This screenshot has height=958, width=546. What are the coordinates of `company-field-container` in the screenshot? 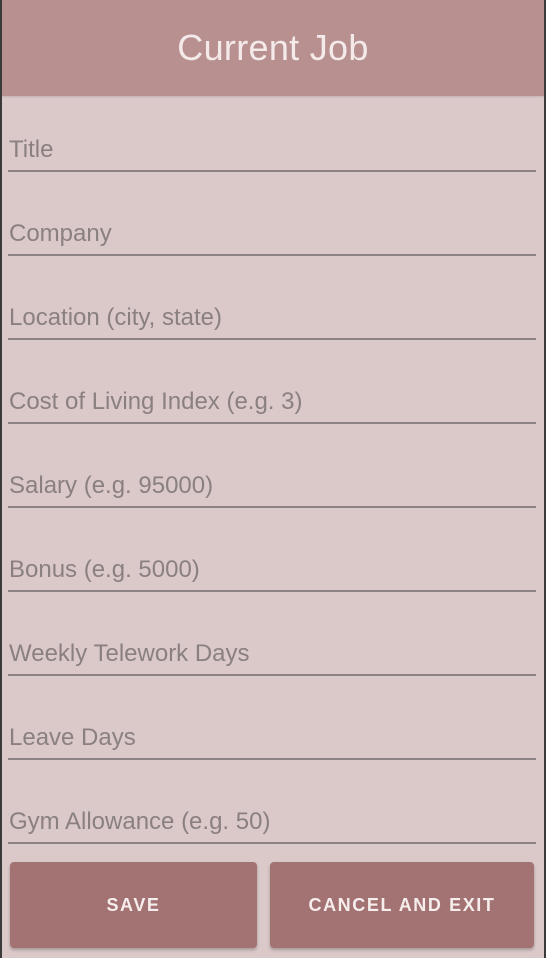 It's located at (272, 214).